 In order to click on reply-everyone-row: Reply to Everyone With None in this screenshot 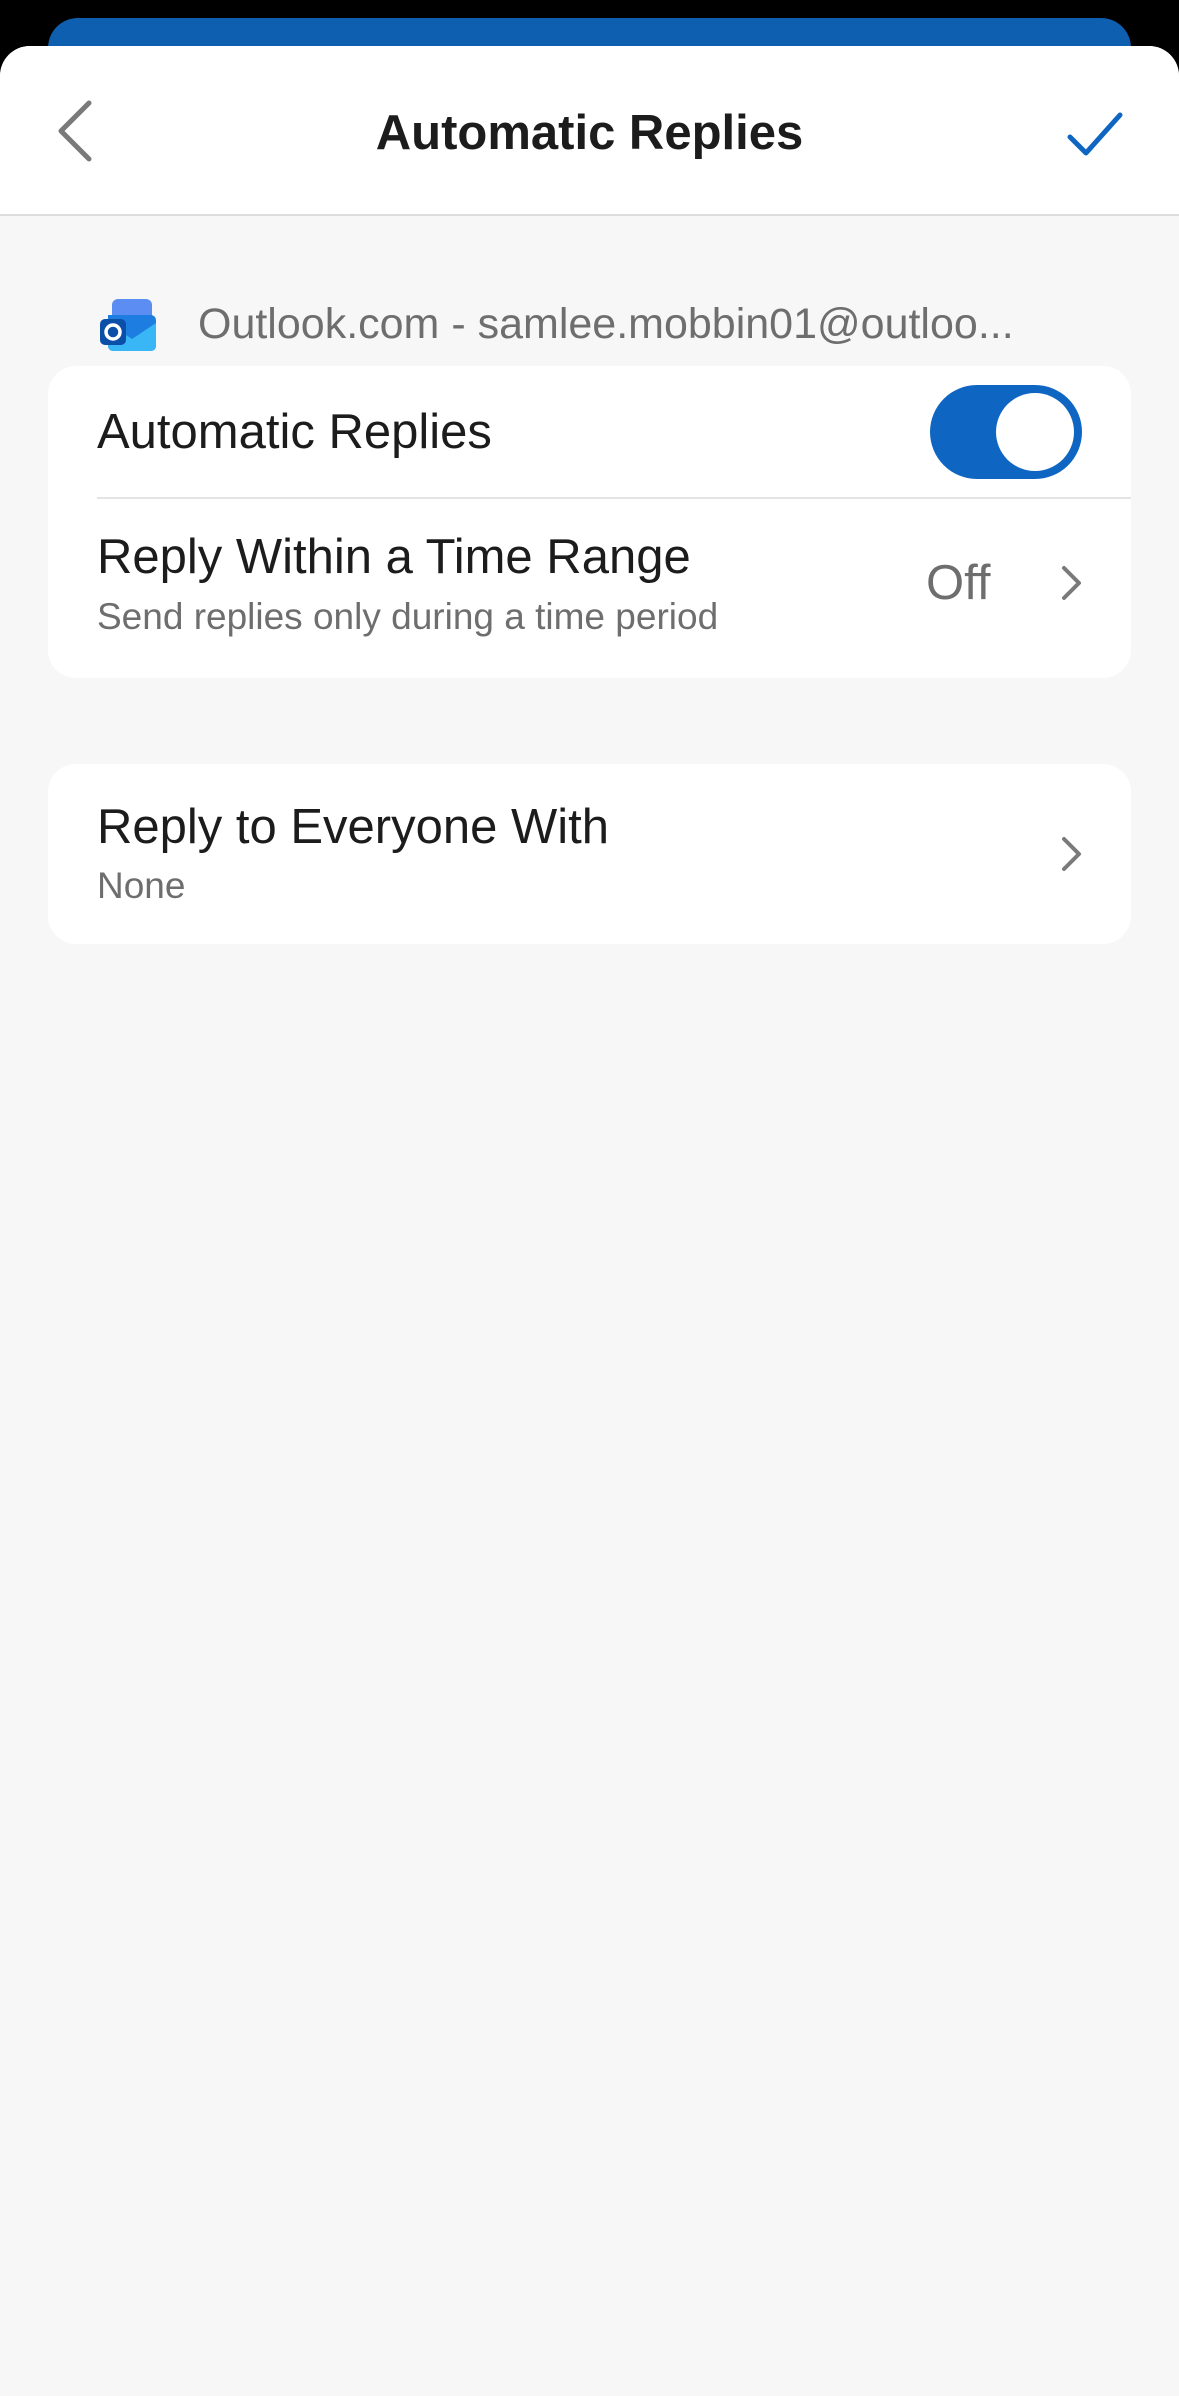, I will do `click(589, 854)`.